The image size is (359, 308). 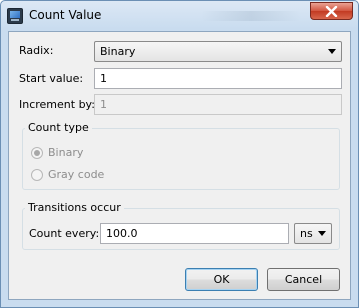 I want to click on title-bar-highlight, so click(x=251, y=16).